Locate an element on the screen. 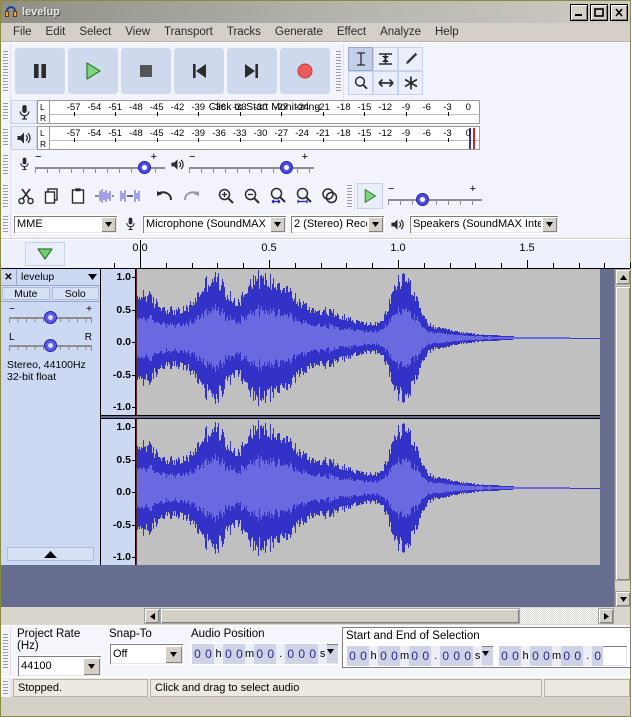  maximize-button is located at coordinates (599, 12).